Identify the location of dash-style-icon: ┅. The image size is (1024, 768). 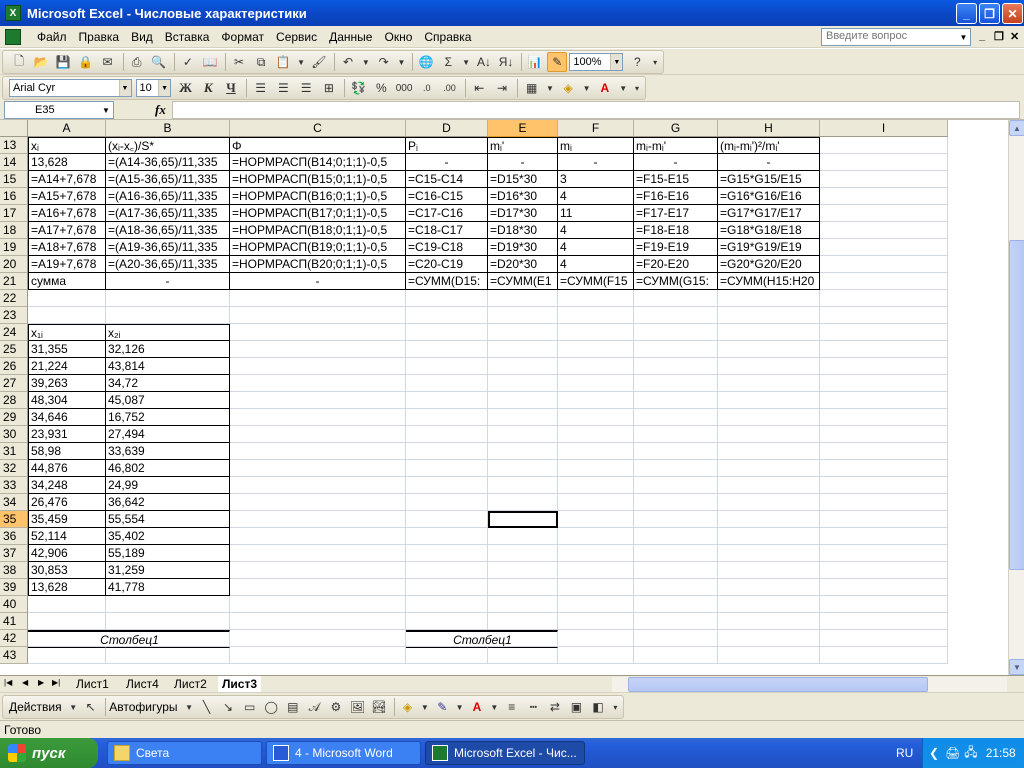
(534, 707).